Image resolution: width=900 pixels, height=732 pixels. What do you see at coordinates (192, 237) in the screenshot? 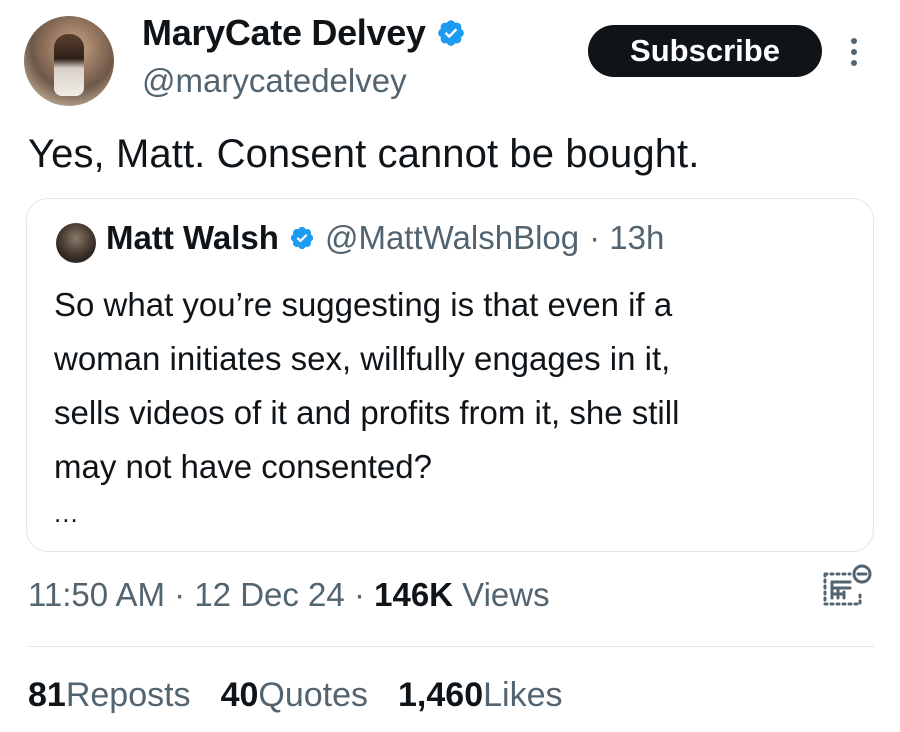
I see `quoted-author-name: Matt Walsh` at bounding box center [192, 237].